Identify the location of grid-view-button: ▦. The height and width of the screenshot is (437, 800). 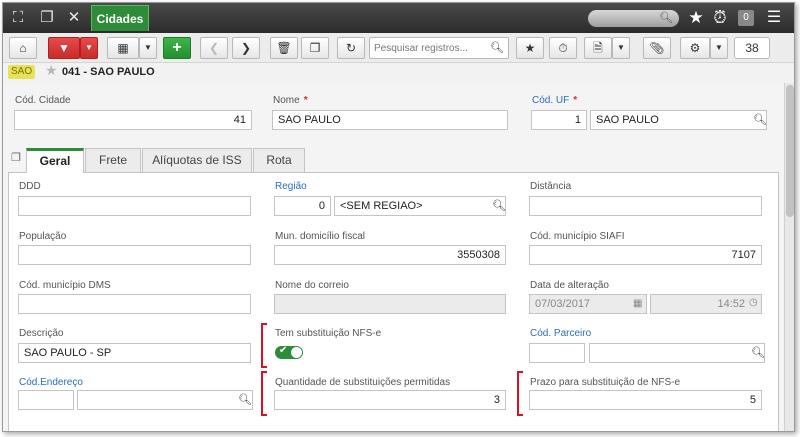
(123, 48).